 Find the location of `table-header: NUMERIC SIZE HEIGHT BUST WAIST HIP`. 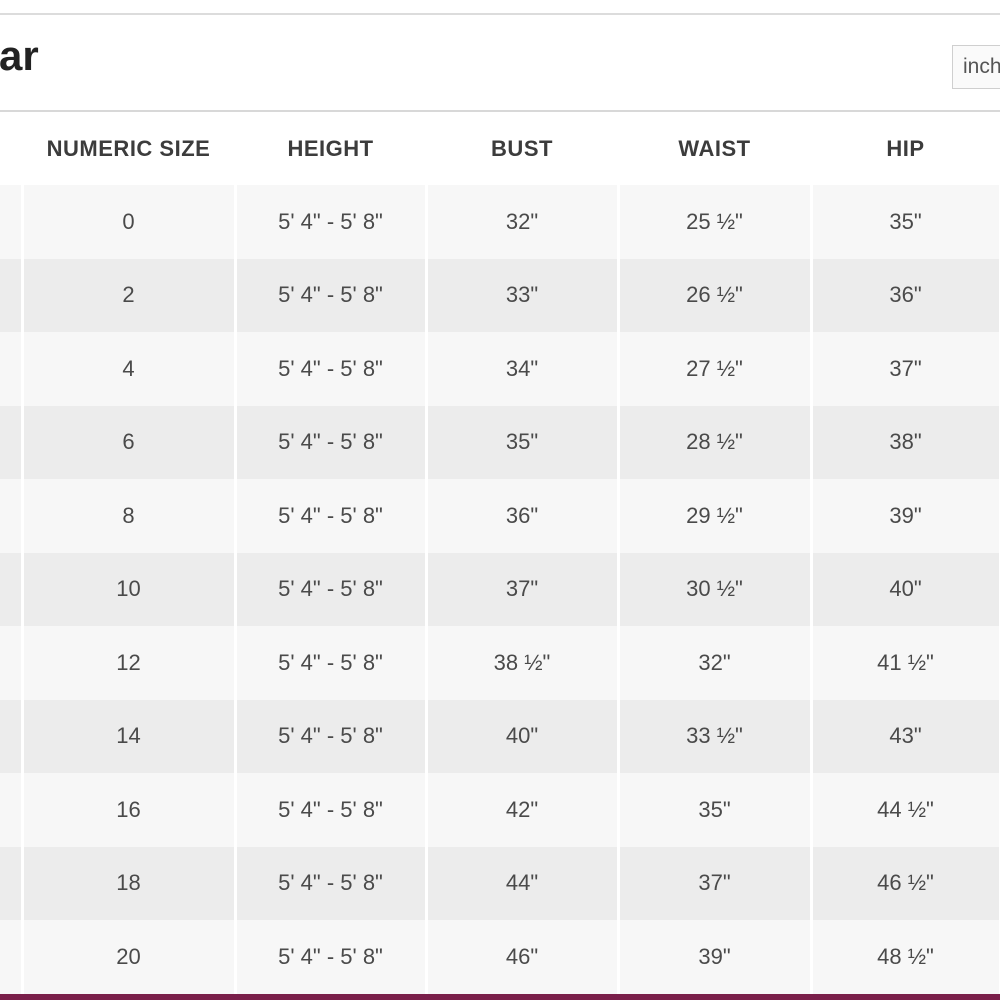

table-header: NUMERIC SIZE HEIGHT BUST WAIST HIP is located at coordinates (500, 148).